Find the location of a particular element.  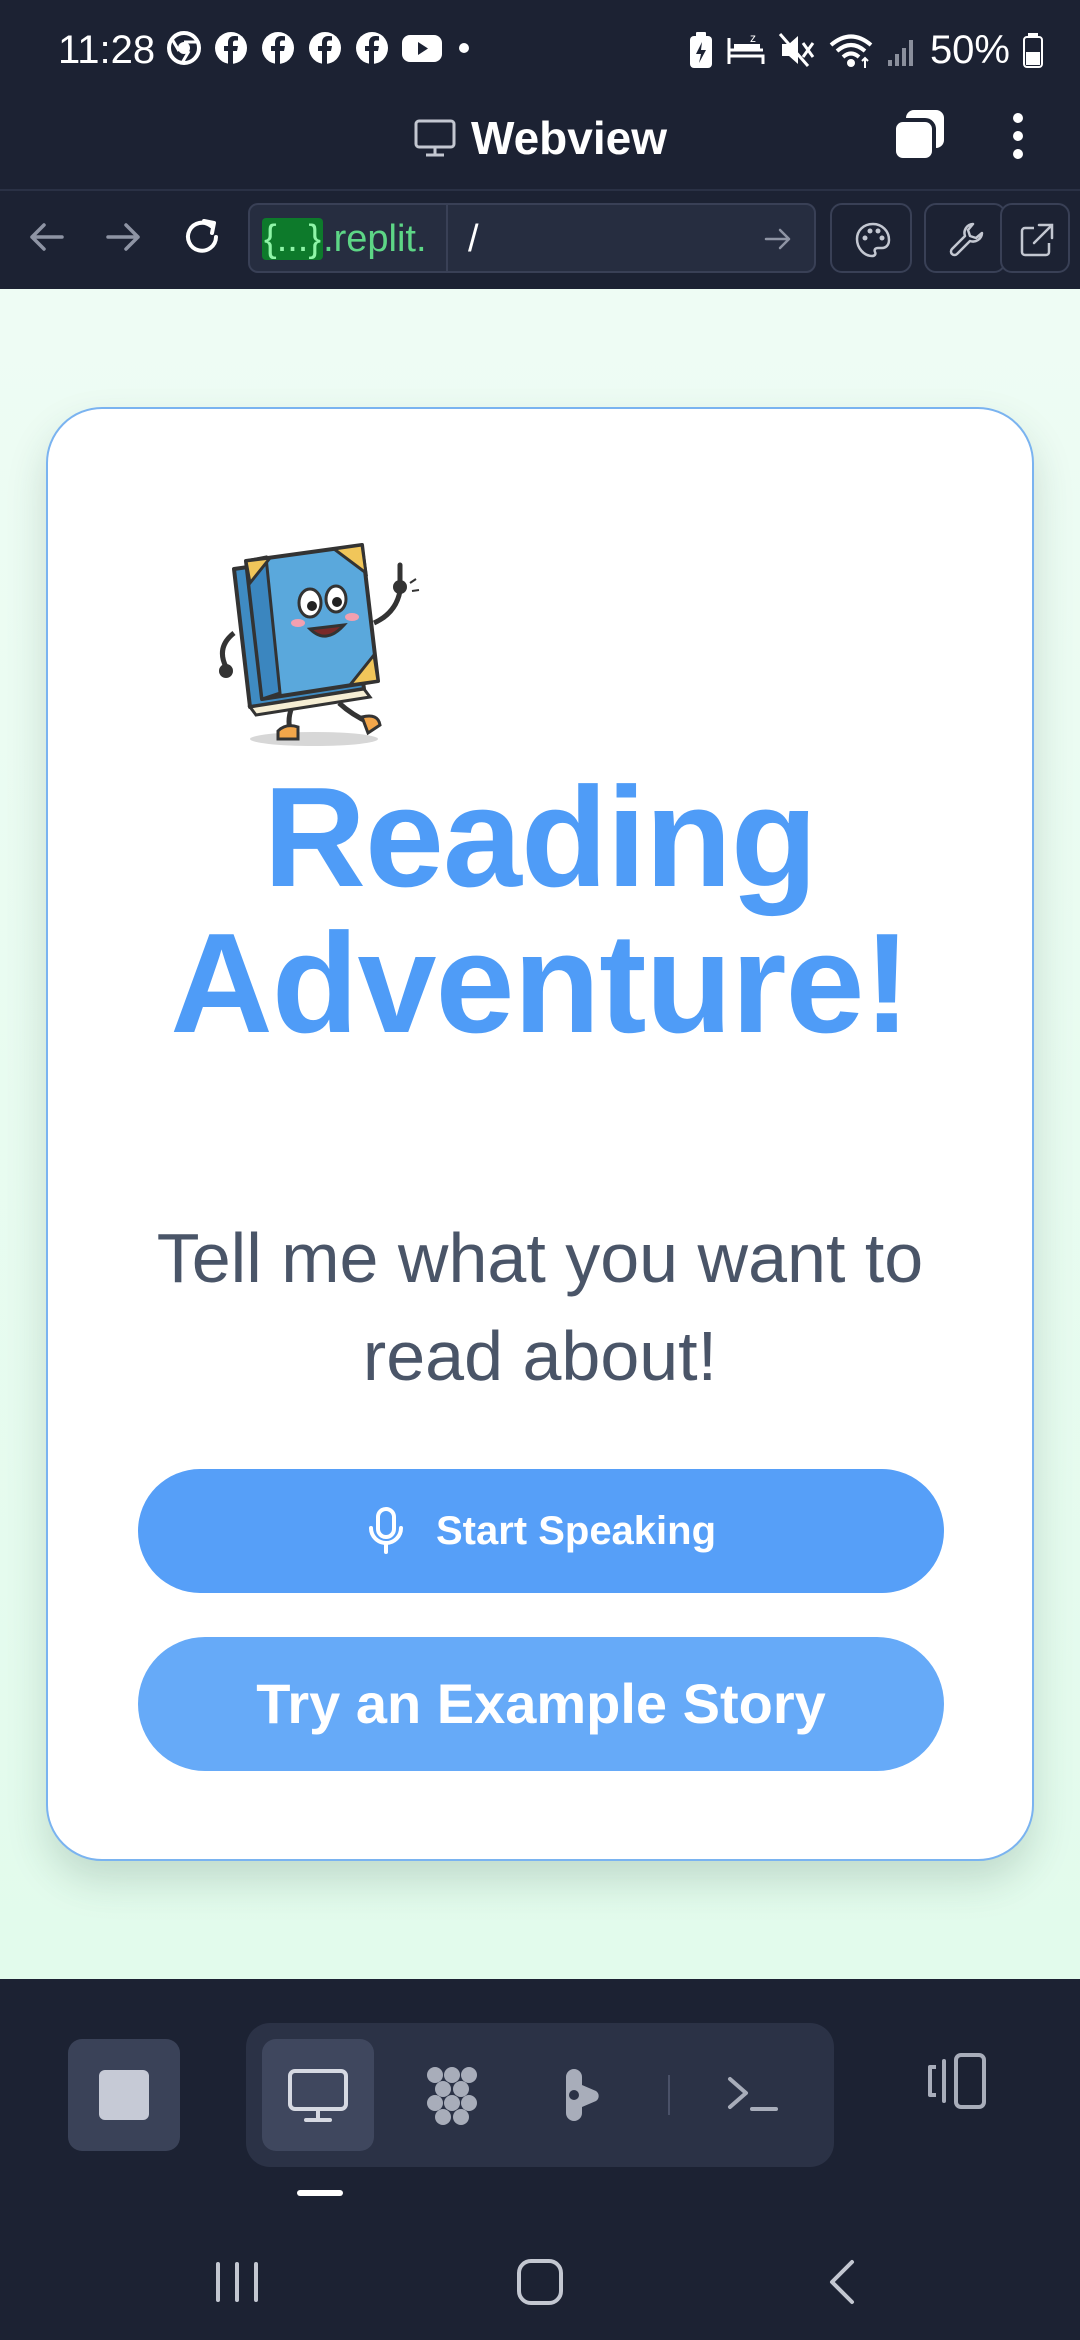

url-domain-prefix: {...} is located at coordinates (293, 239).